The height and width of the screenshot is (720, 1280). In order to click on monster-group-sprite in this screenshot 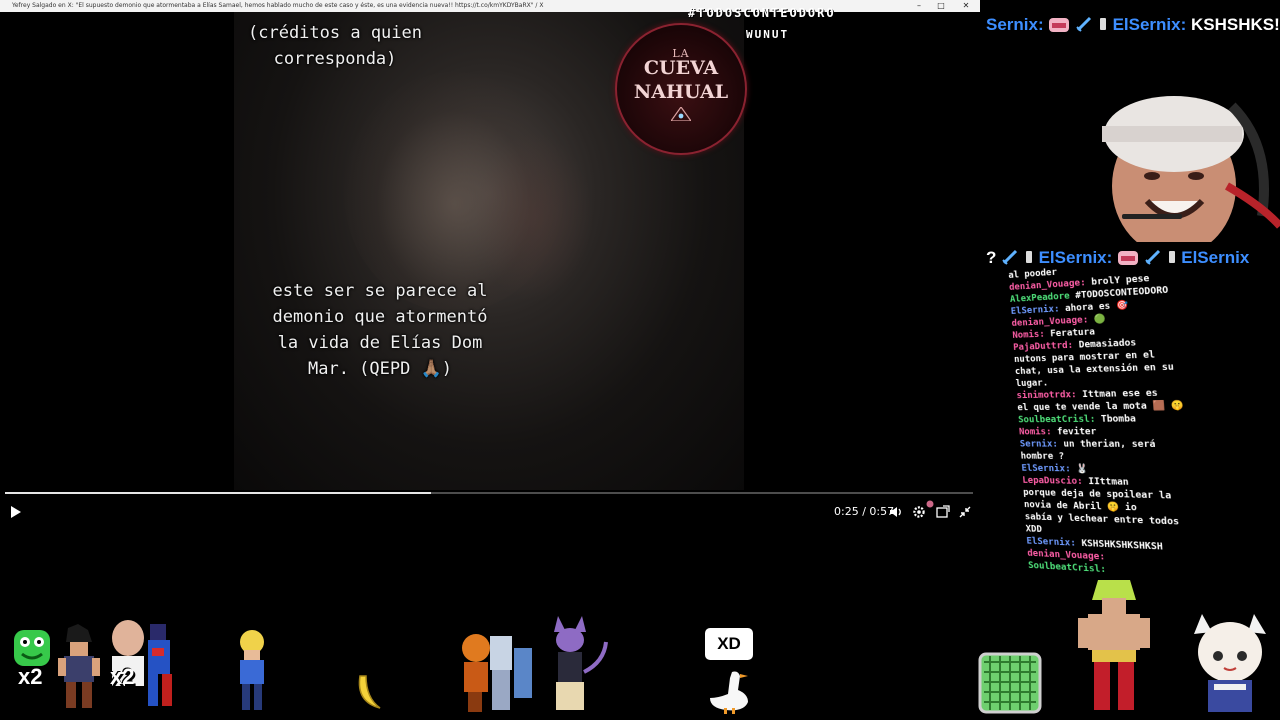, I will do `click(497, 673)`.